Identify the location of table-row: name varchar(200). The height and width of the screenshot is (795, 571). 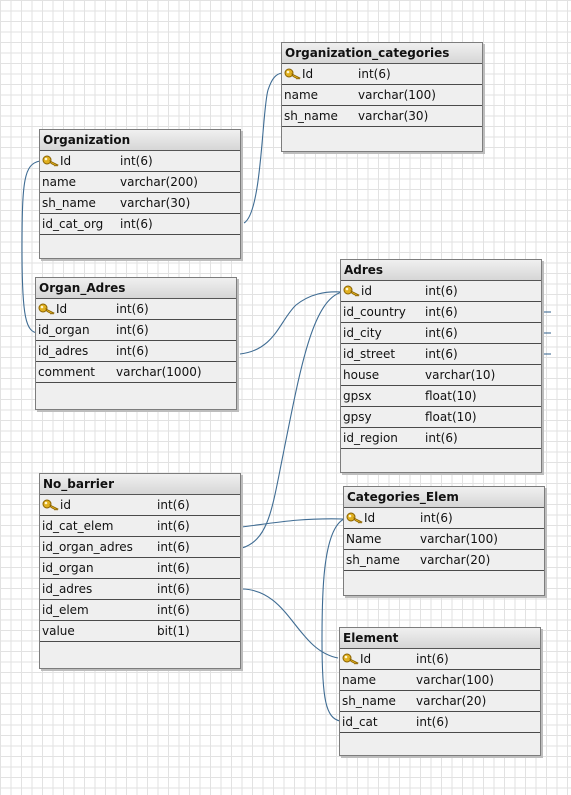
(140, 182).